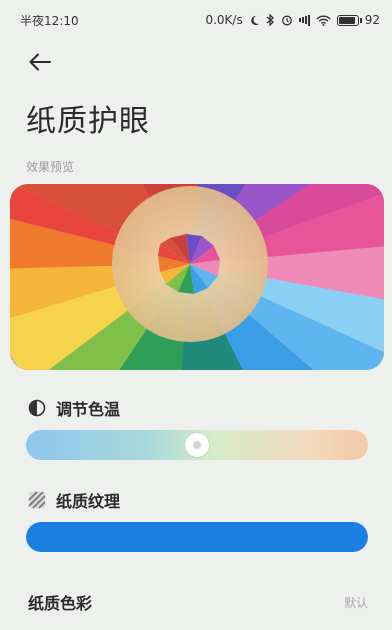 The image size is (392, 630). I want to click on half-circle-contrast-icon, so click(37, 408).